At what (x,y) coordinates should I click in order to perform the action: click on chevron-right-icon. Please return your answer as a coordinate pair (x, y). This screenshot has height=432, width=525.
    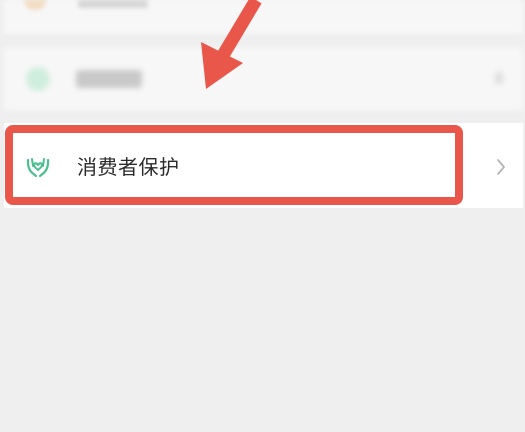
    Looking at the image, I should click on (501, 167).